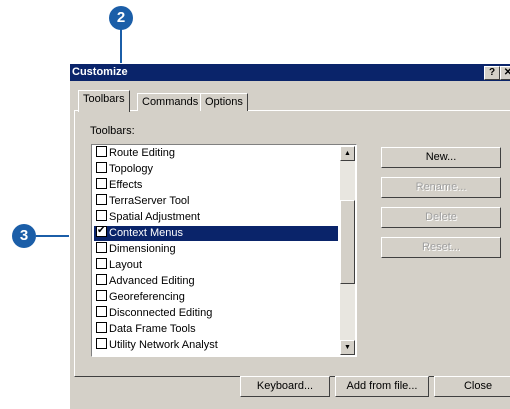  What do you see at coordinates (131, 169) in the screenshot?
I see `list-item-label: Topology` at bounding box center [131, 169].